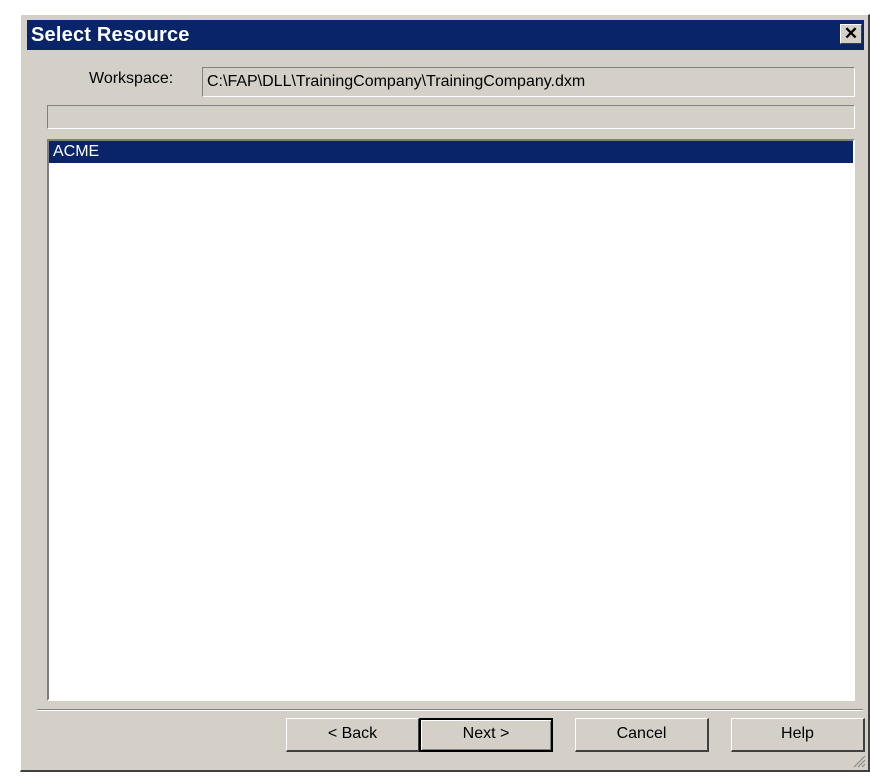 This screenshot has width=870, height=776. Describe the element at coordinates (131, 78) in the screenshot. I see `workspace-label: Workspace:` at that location.